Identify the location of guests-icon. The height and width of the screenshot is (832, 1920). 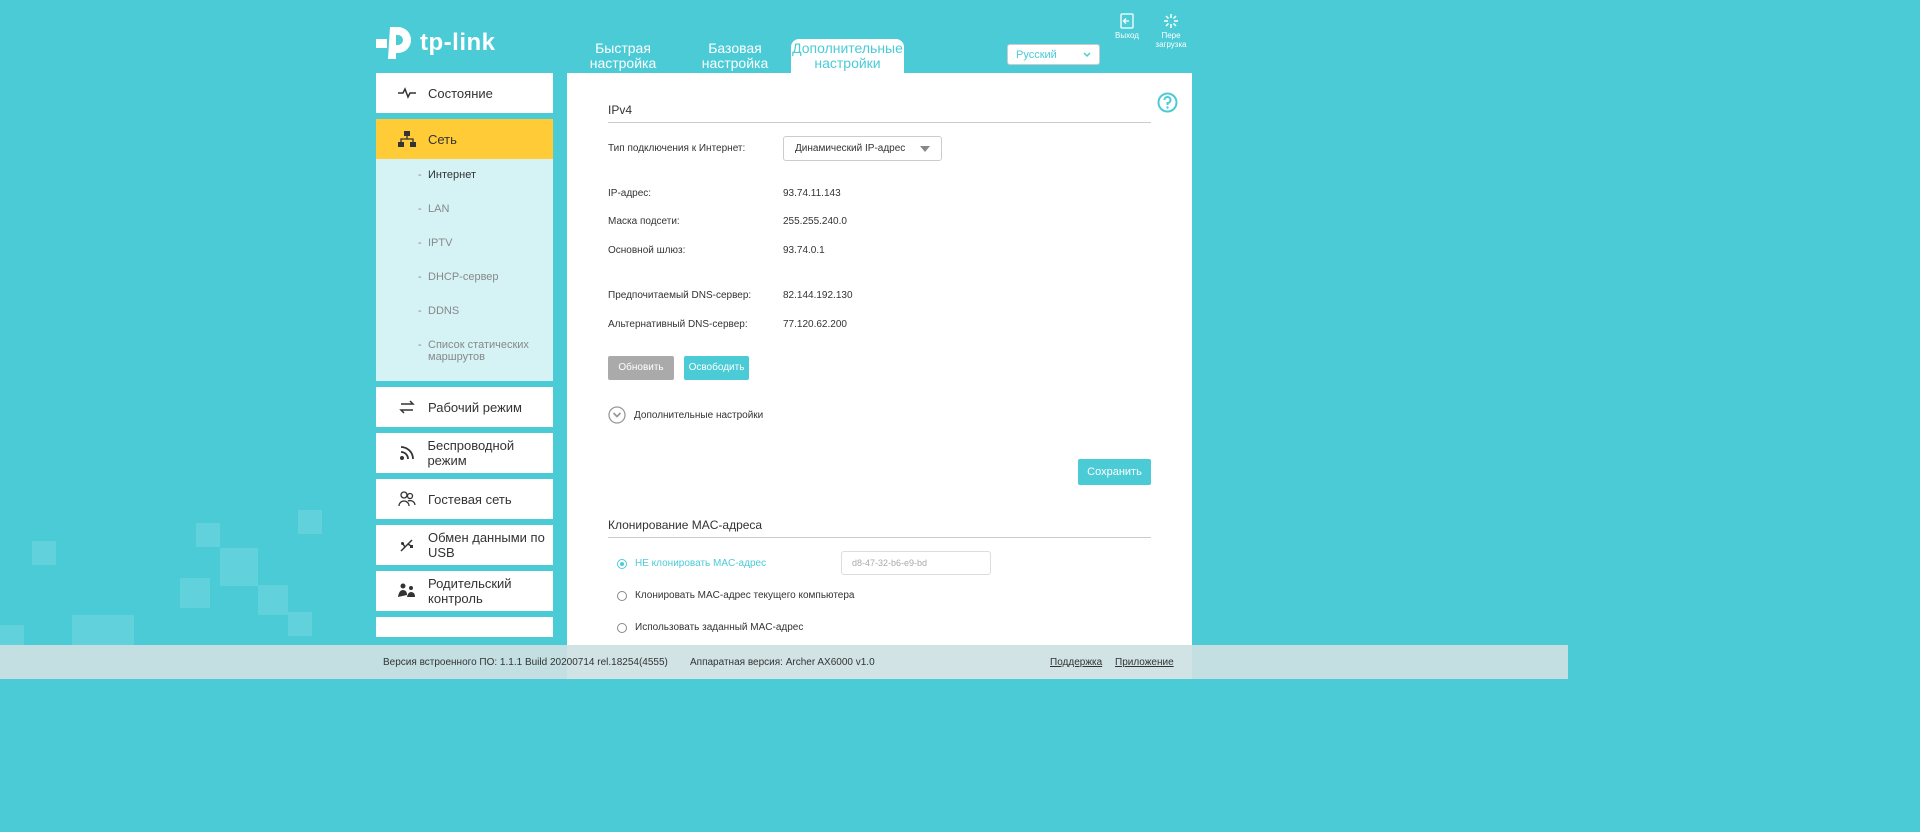
(407, 499).